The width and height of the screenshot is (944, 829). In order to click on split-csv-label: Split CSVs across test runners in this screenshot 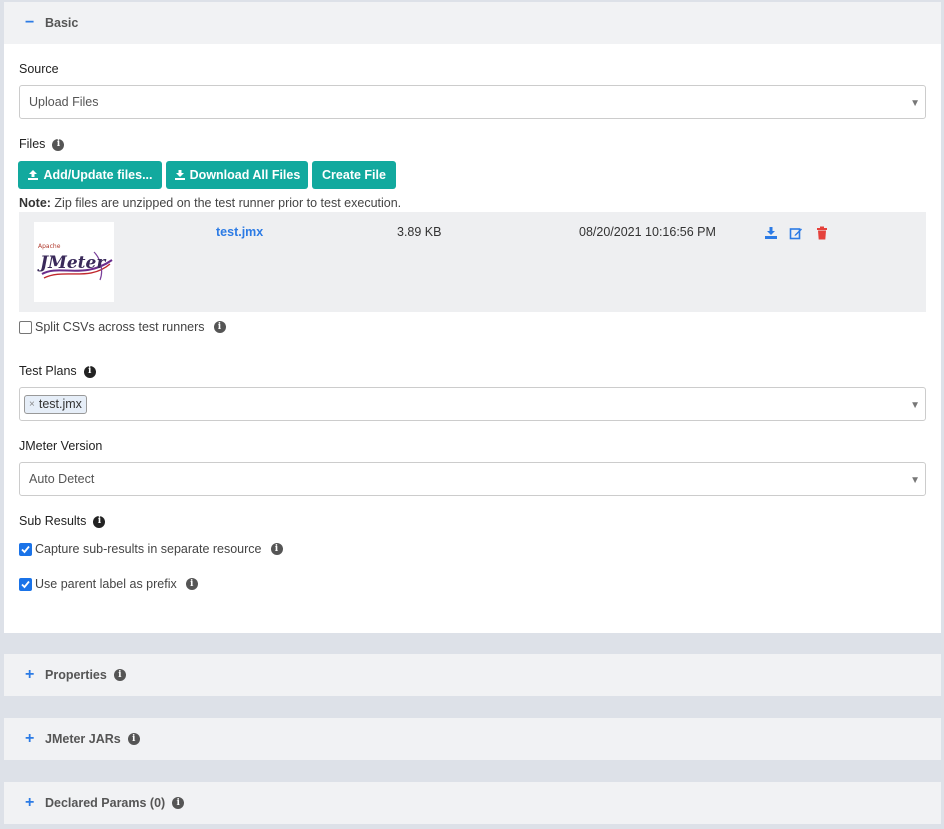, I will do `click(120, 327)`.